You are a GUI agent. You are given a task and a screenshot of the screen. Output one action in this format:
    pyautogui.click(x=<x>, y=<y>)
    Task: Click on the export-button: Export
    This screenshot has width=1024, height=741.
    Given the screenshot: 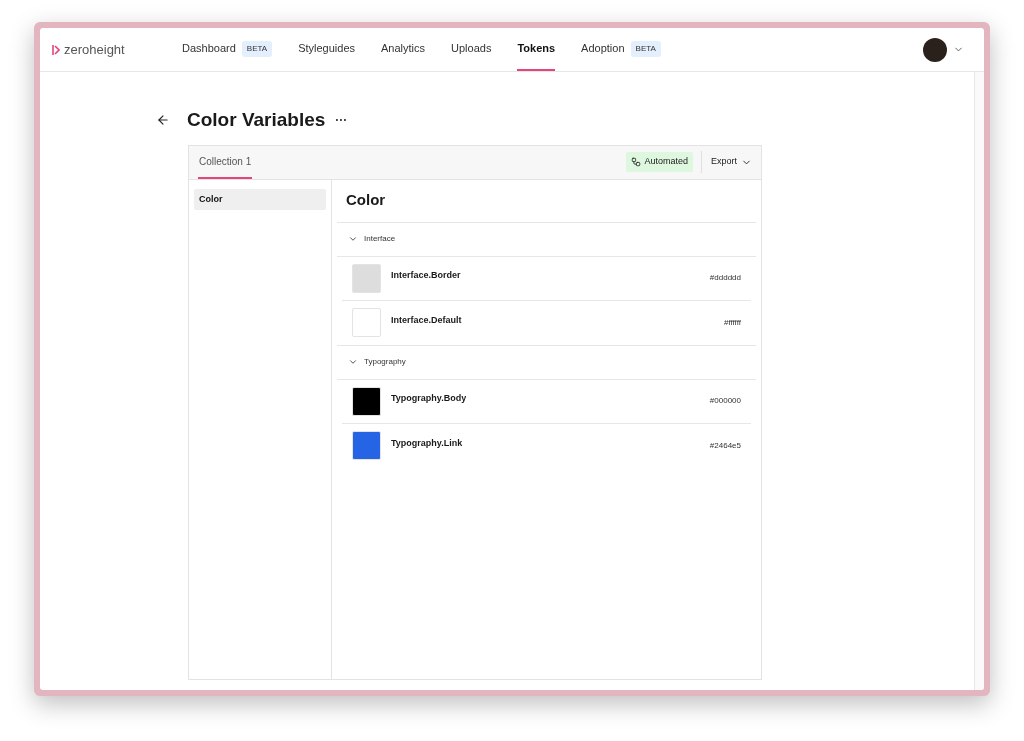 What is the action you would take?
    pyautogui.click(x=731, y=162)
    